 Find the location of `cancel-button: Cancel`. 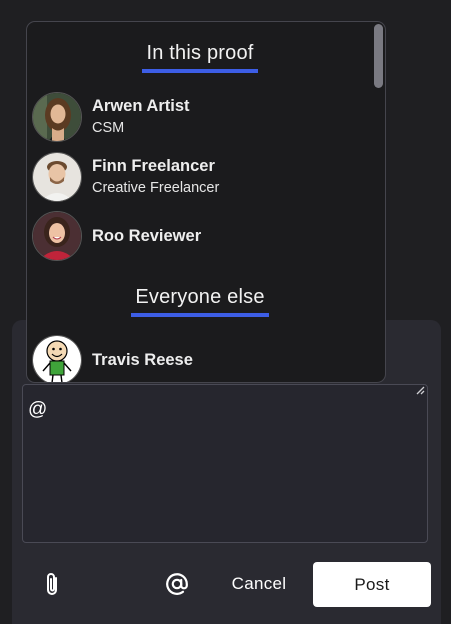

cancel-button: Cancel is located at coordinates (259, 584).